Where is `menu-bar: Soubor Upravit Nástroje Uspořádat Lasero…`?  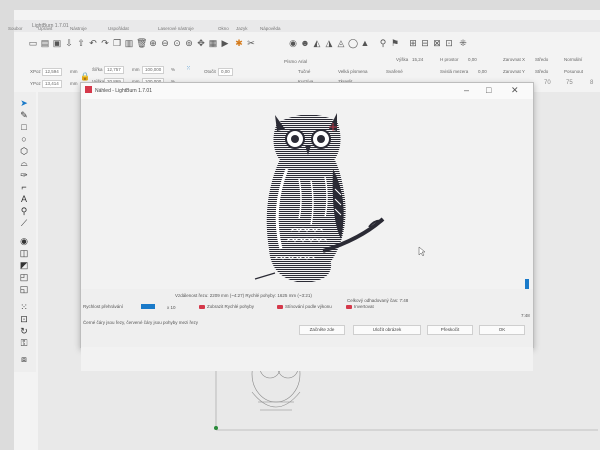 menu-bar: Soubor Upravit Nástroje Uspořádat Lasero… is located at coordinates (297, 29).